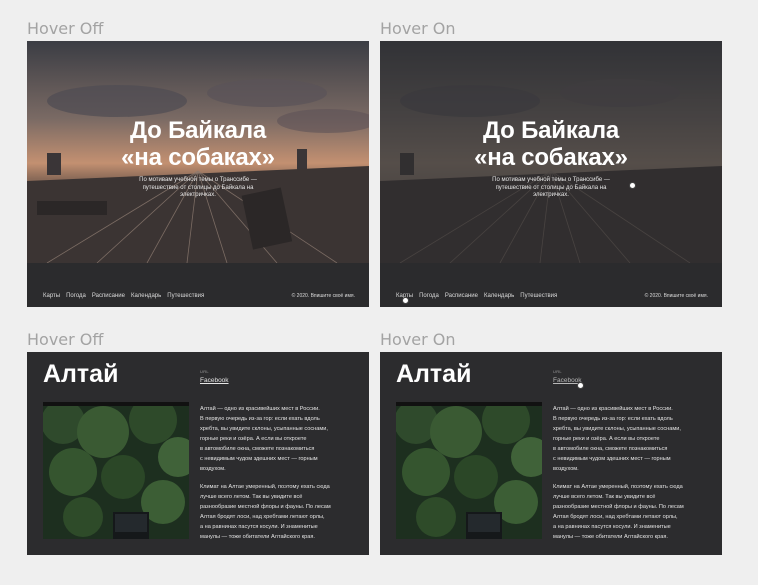 This screenshot has width=758, height=585. I want to click on state-label-hover-off-top: Hover Off, so click(65, 28).